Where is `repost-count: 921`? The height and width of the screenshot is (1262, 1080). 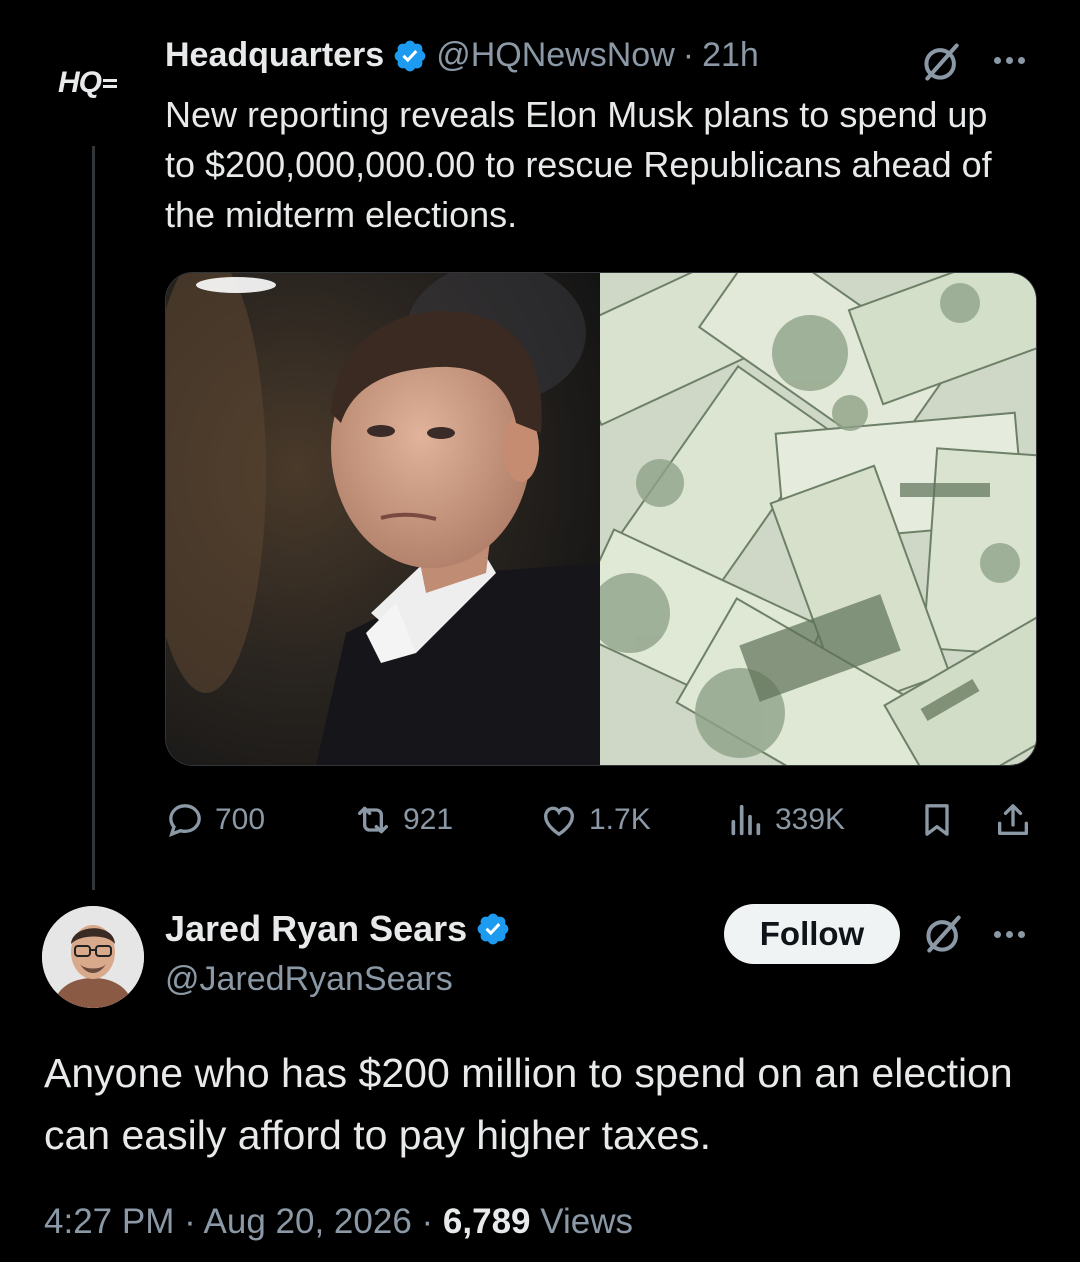
repost-count: 921 is located at coordinates (428, 819).